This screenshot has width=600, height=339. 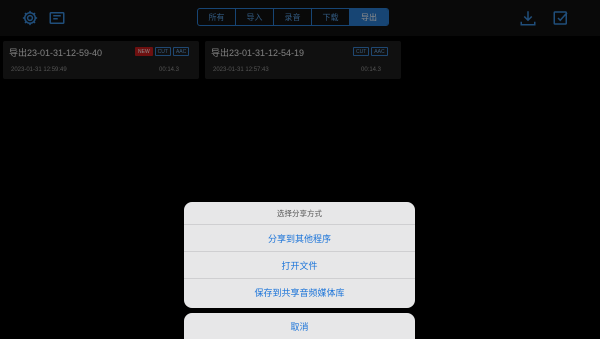 What do you see at coordinates (299, 213) in the screenshot?
I see `share-sheet-title: 选择分享方式` at bounding box center [299, 213].